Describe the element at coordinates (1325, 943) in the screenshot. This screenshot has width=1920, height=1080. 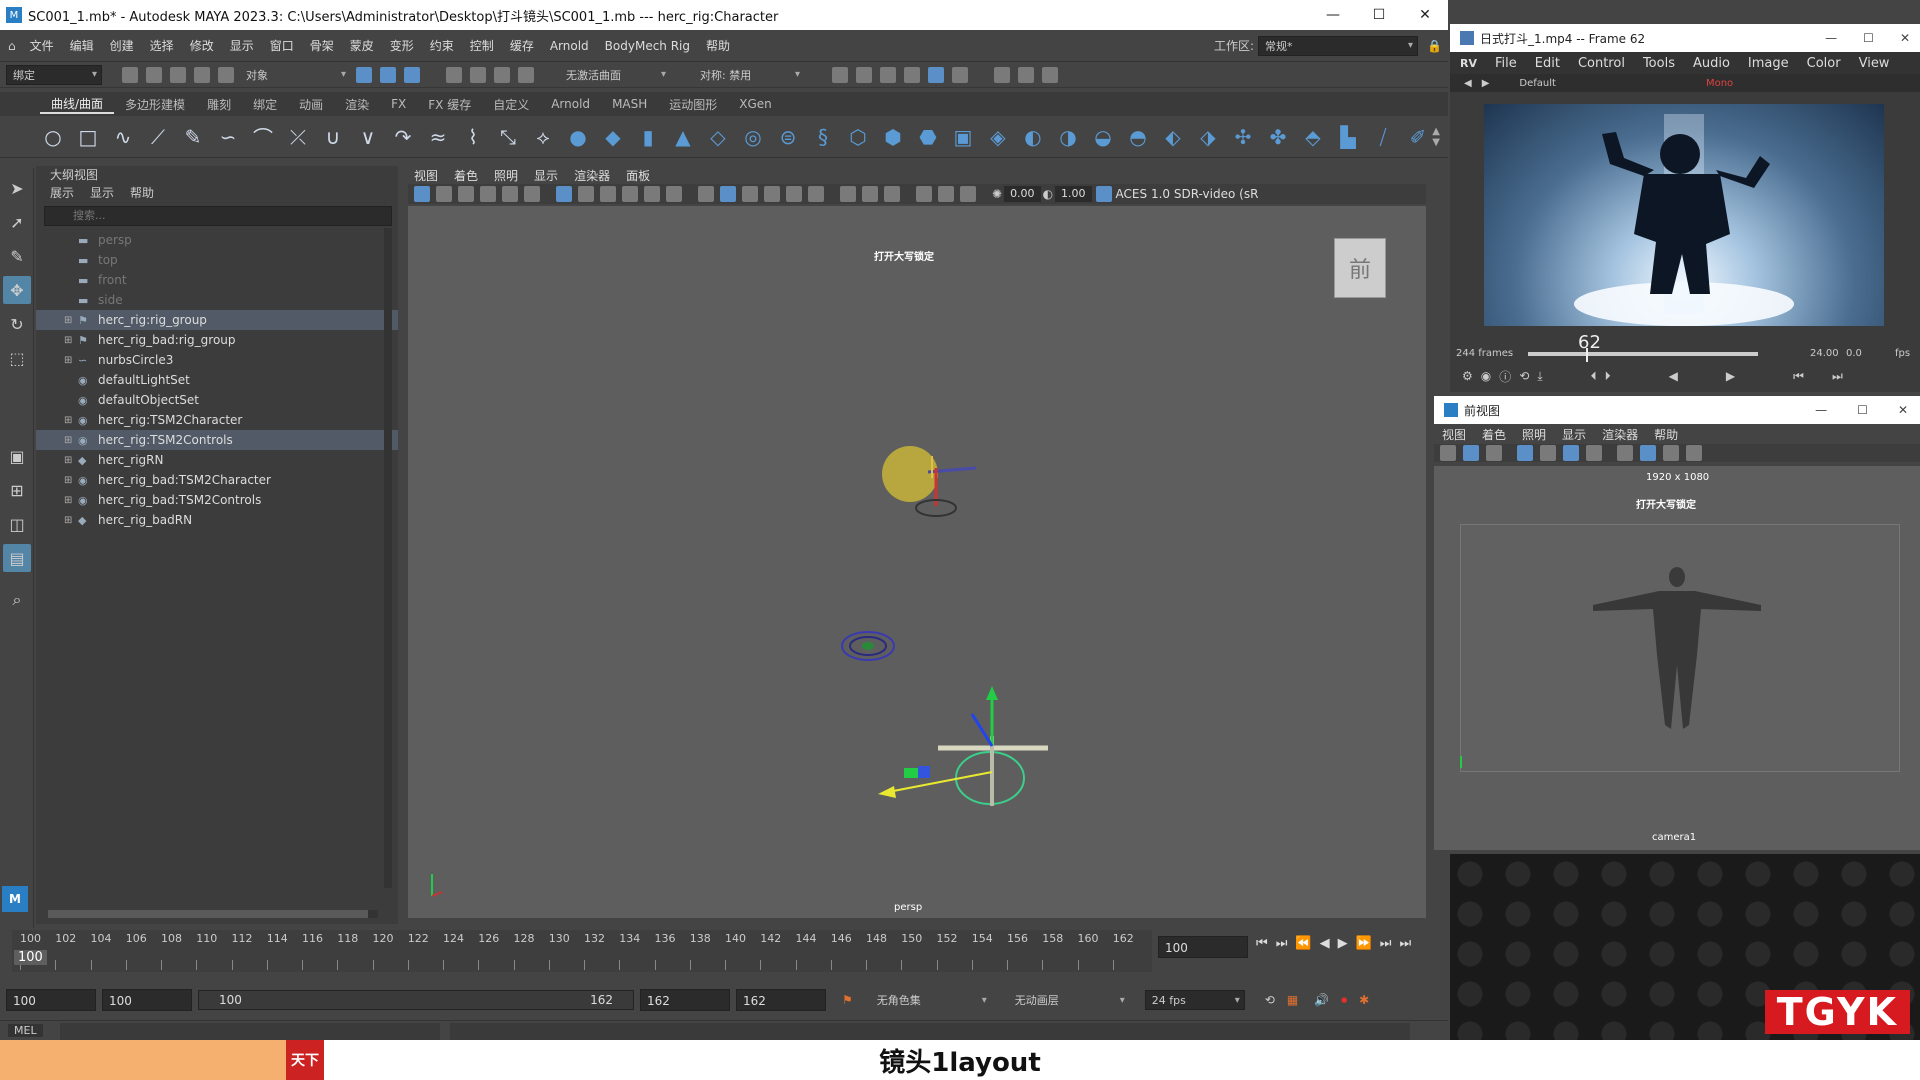
I see `play-backward-icon: ◀` at that location.